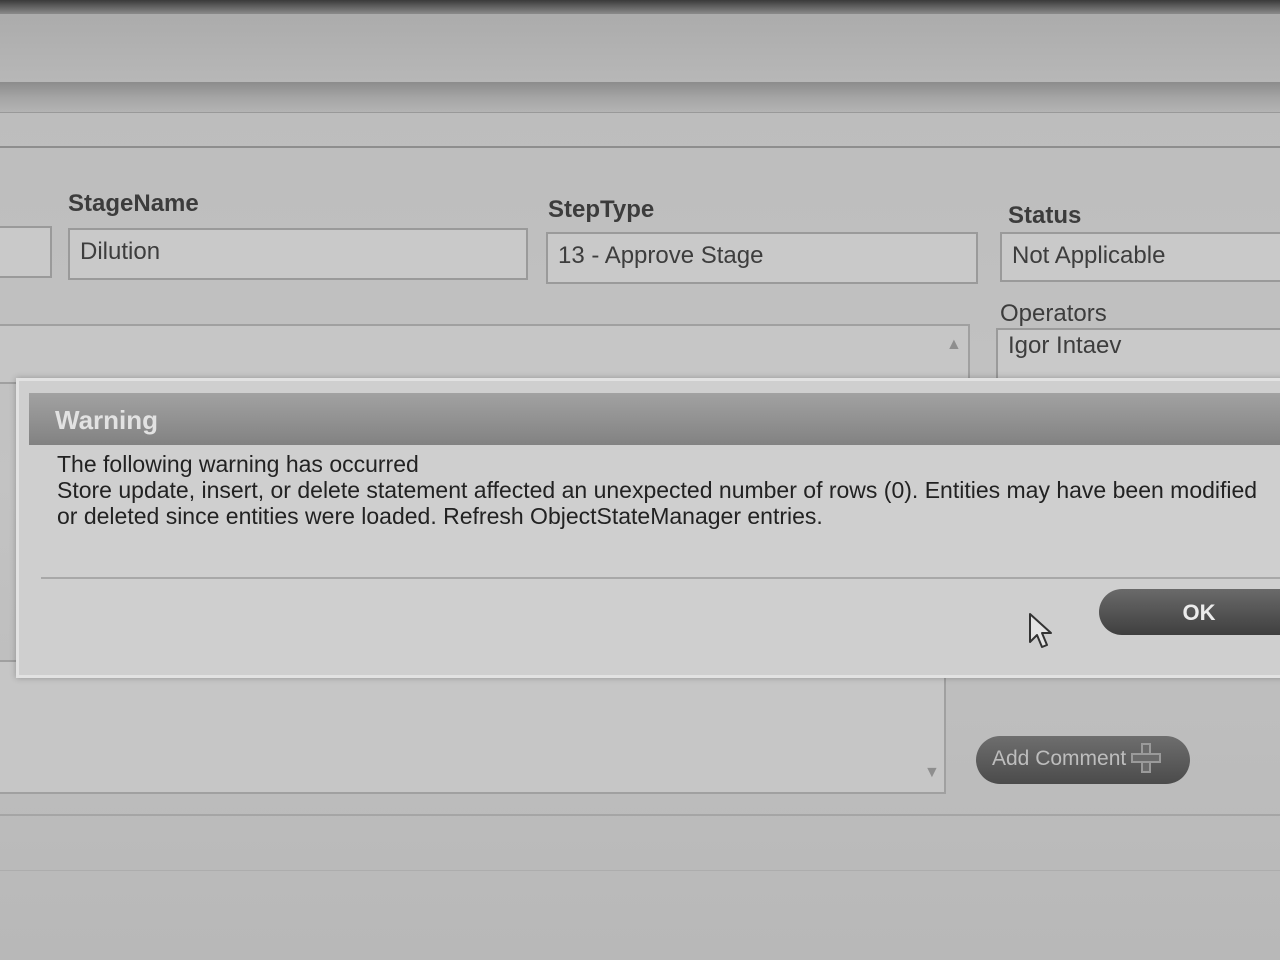 This screenshot has height=960, width=1280. What do you see at coordinates (954, 345) in the screenshot?
I see `scroll-up-icon: ▲` at bounding box center [954, 345].